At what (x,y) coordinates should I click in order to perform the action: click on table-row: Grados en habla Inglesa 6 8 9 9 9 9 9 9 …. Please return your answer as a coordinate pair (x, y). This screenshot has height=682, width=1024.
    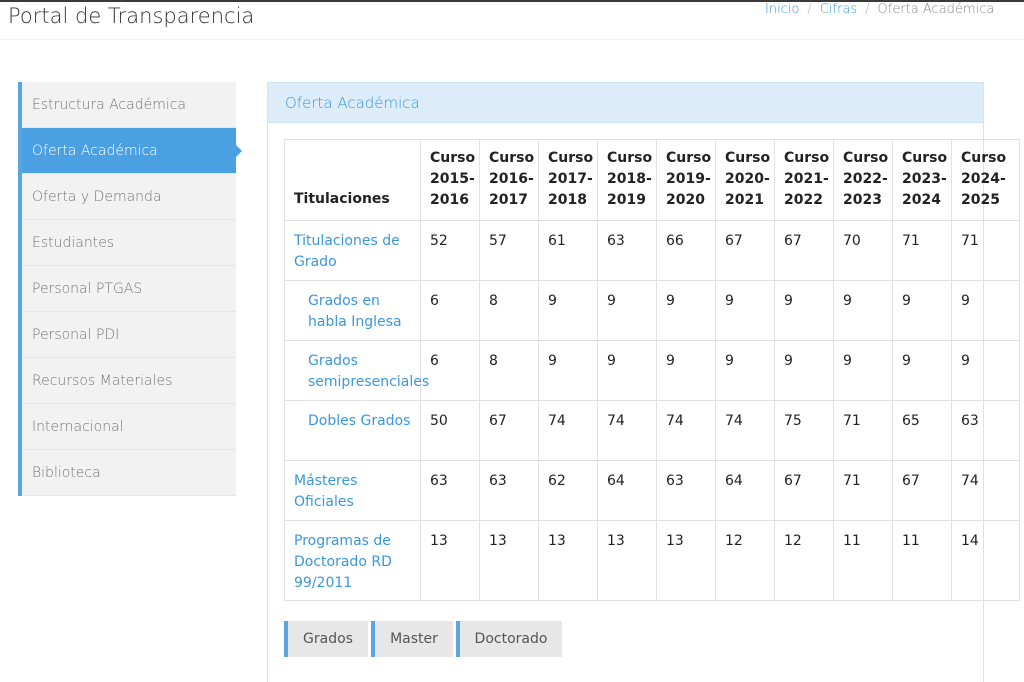
    Looking at the image, I should click on (652, 310).